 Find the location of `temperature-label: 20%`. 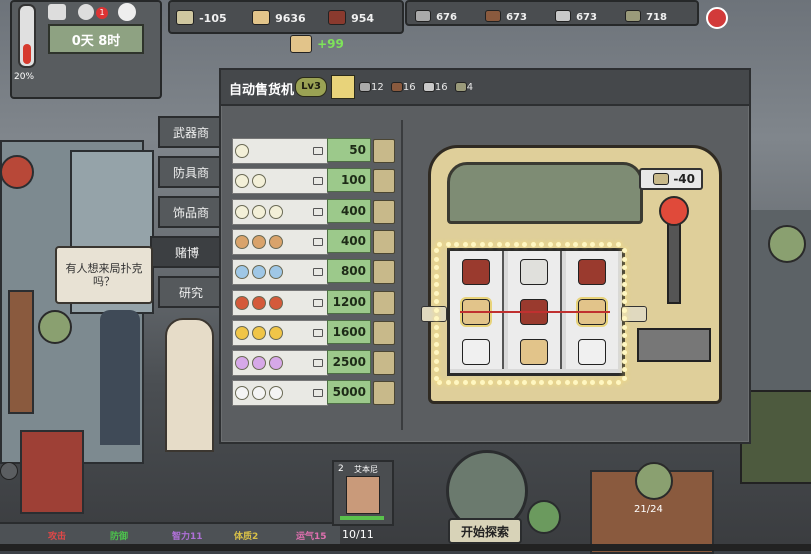

temperature-label: 20% is located at coordinates (24, 77).